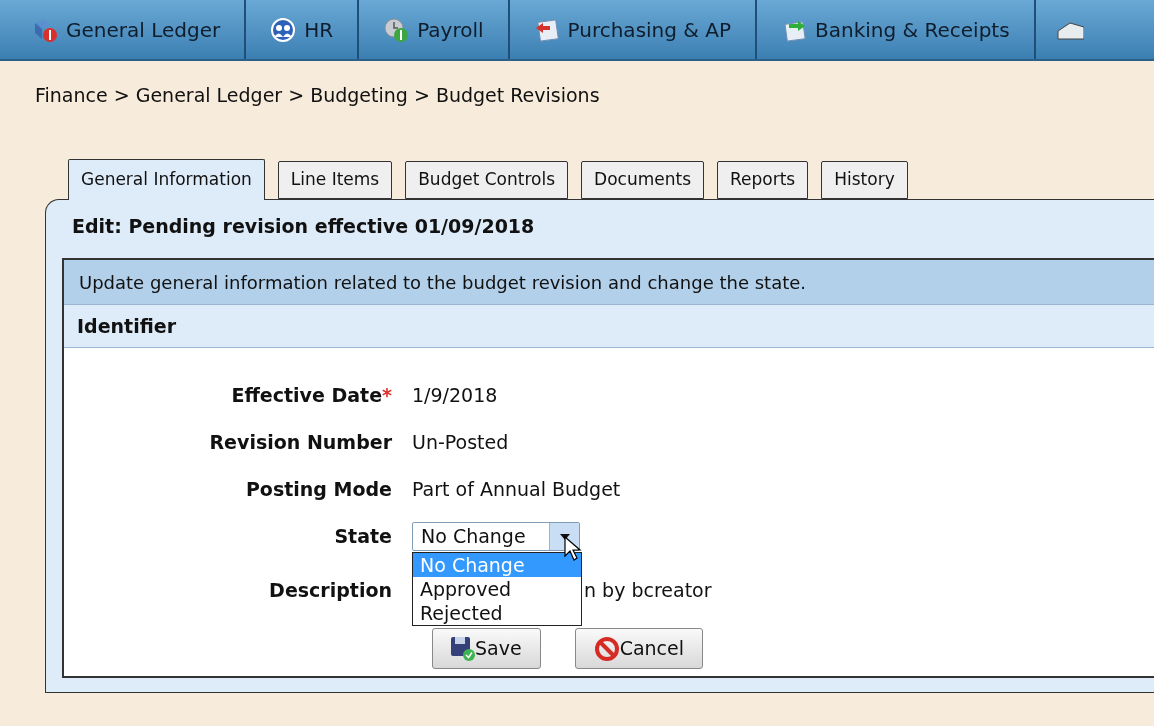 This screenshot has width=1154, height=726. I want to click on tab: General Information, so click(166, 179).